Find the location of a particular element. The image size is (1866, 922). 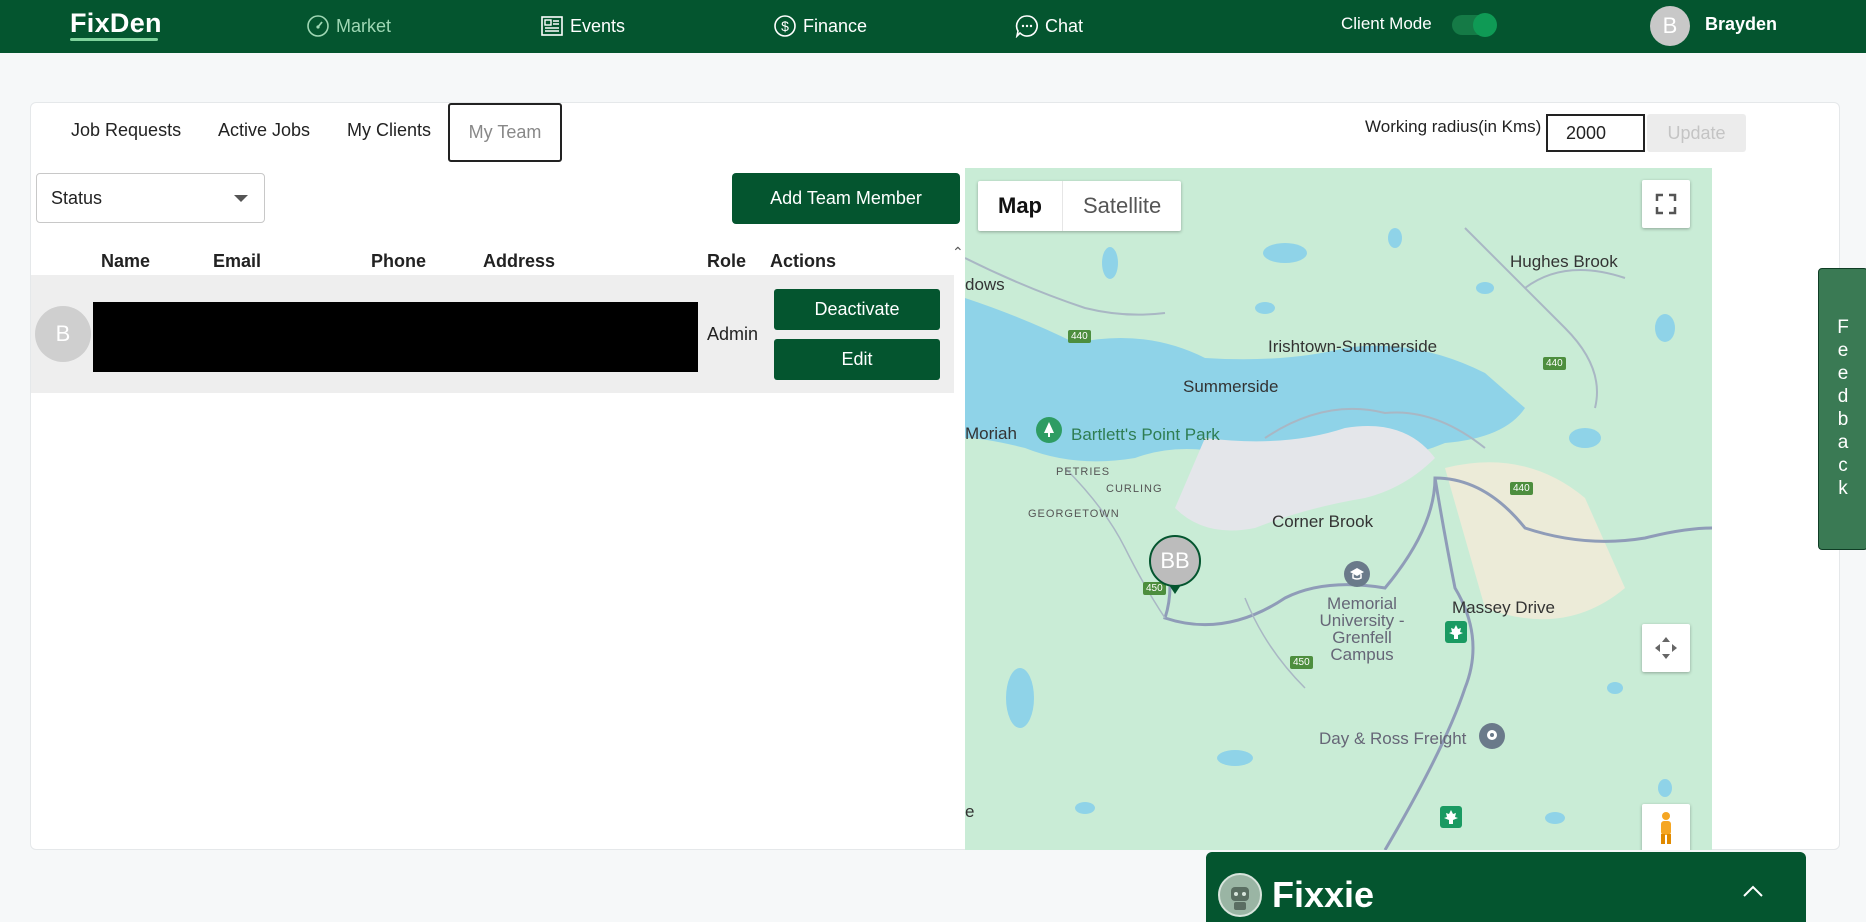

tab-my-team: My Team is located at coordinates (505, 132).